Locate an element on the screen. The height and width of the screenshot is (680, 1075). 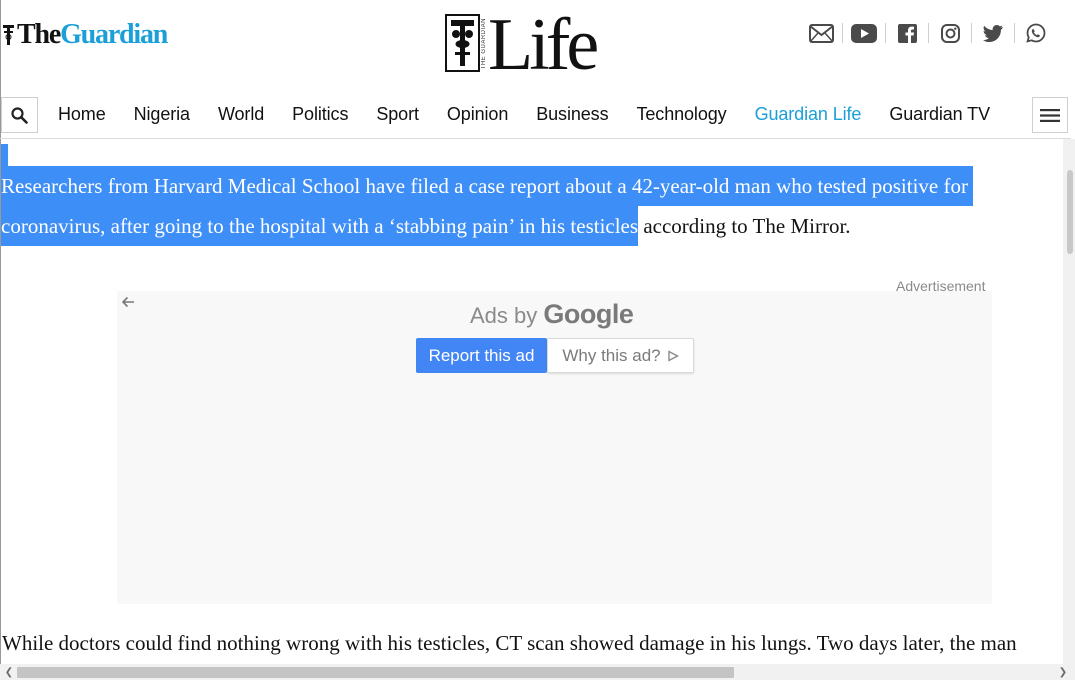
hamburger-icon is located at coordinates (1050, 115).